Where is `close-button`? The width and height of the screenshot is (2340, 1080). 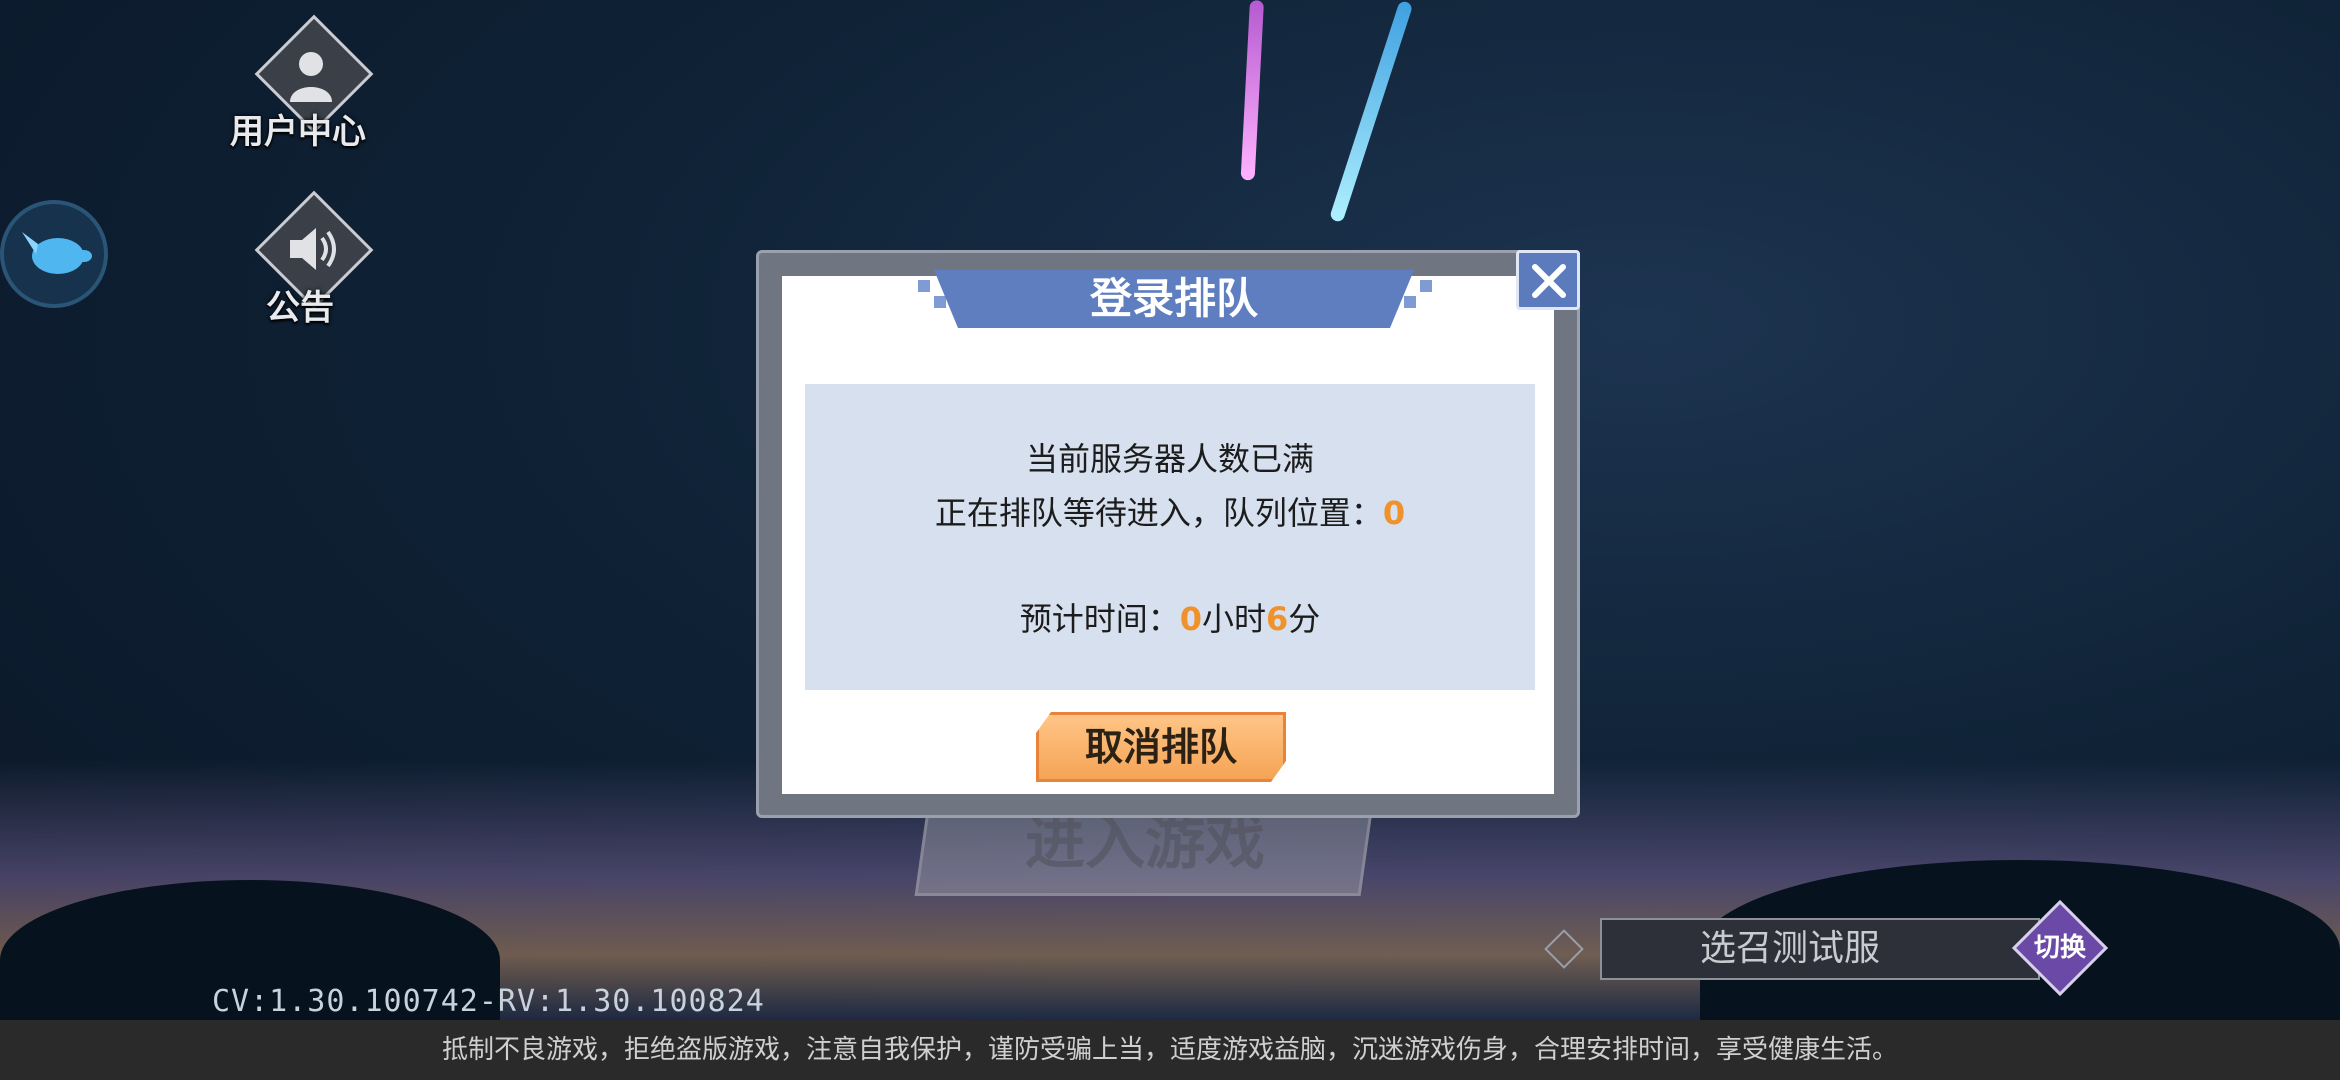
close-button is located at coordinates (1548, 280).